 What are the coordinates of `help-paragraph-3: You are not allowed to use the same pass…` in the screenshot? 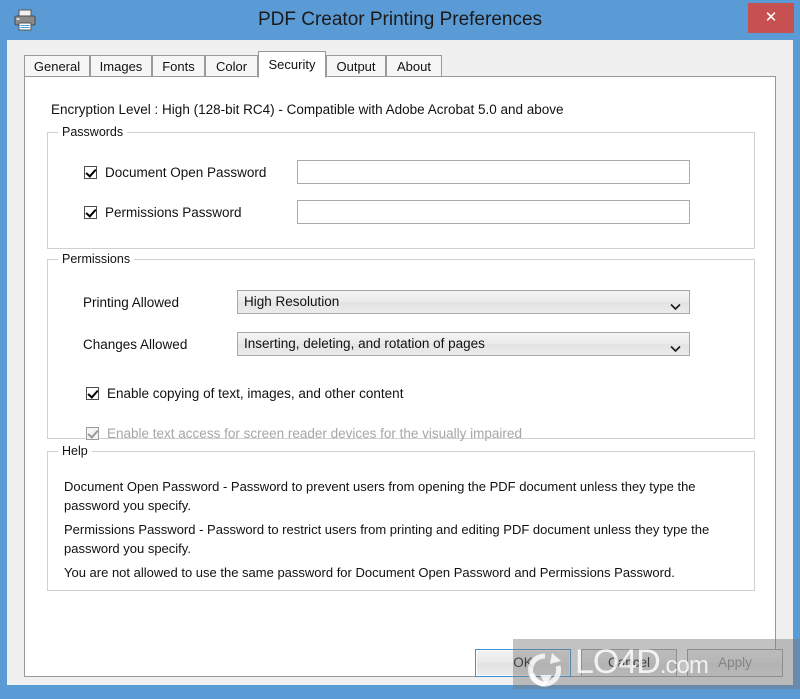 It's located at (369, 572).